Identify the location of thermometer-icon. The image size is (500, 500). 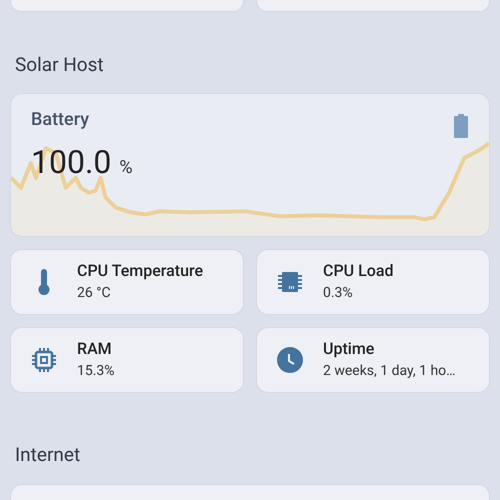
(44, 281).